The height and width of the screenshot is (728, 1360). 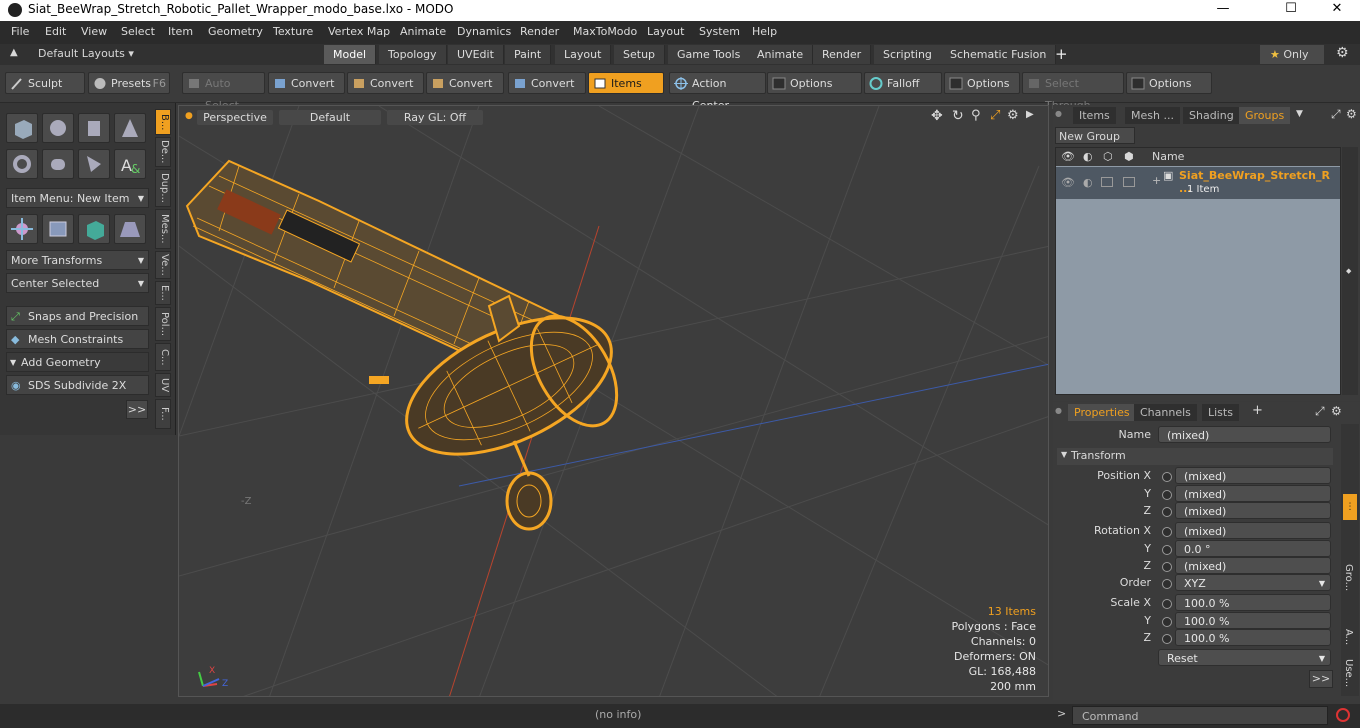 I want to click on convert-button-2: Convert, so click(x=385, y=83).